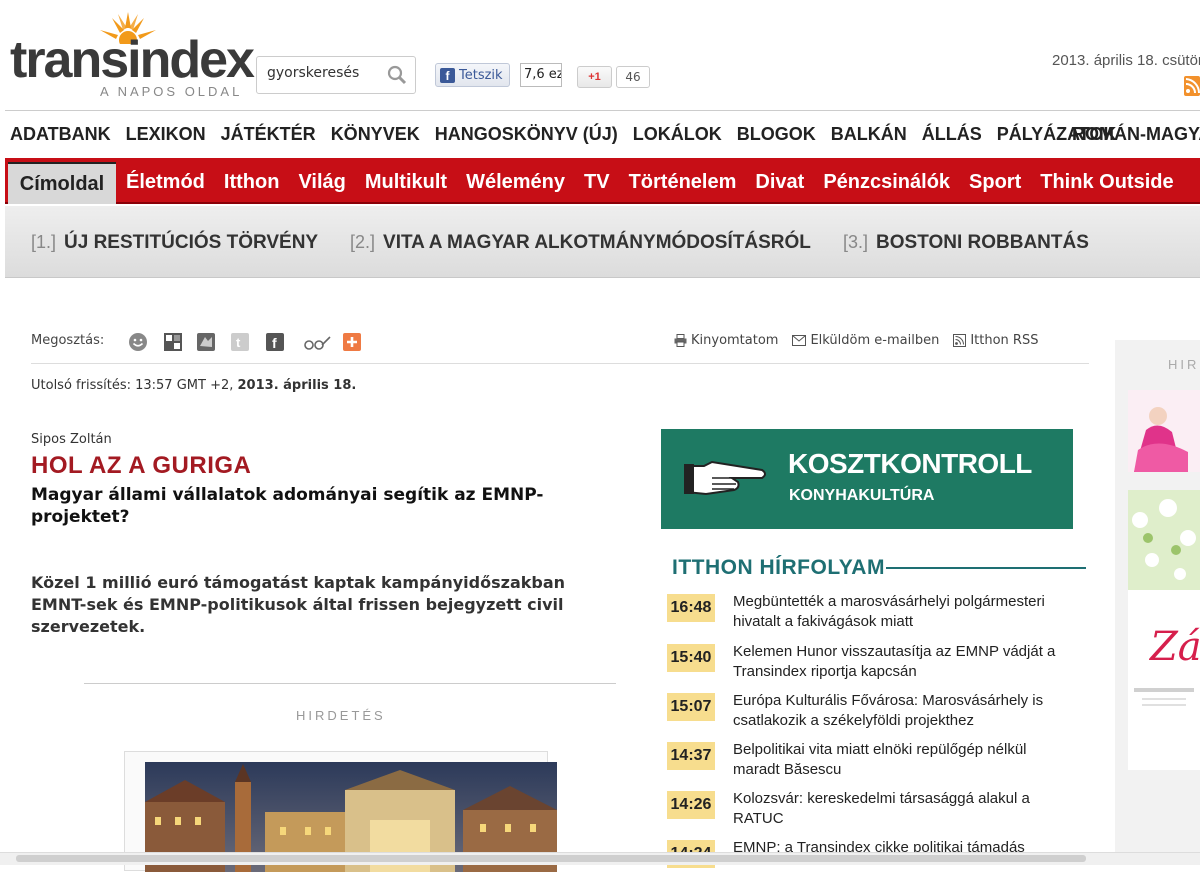 This screenshot has height=872, width=1200. What do you see at coordinates (447, 75) in the screenshot?
I see `facebook-icon: f` at bounding box center [447, 75].